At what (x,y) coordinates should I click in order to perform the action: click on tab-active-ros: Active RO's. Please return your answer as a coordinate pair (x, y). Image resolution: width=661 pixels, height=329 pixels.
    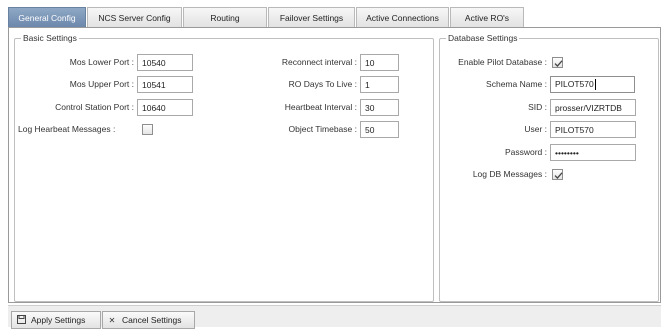
    Looking at the image, I should click on (487, 17).